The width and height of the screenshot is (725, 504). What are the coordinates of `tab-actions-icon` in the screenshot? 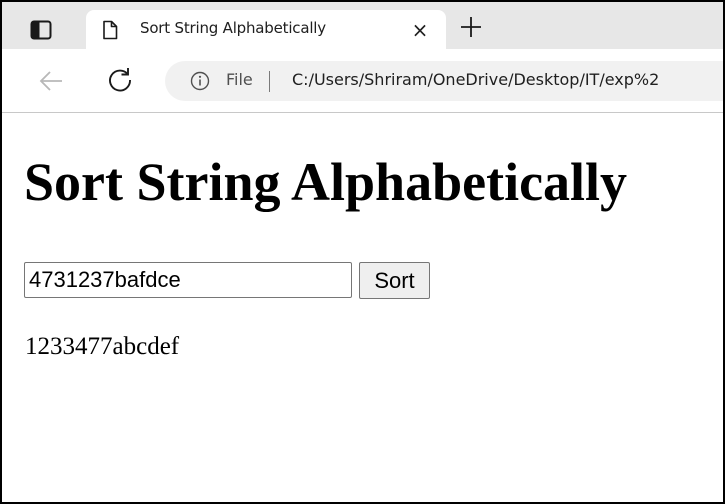 It's located at (41, 29).